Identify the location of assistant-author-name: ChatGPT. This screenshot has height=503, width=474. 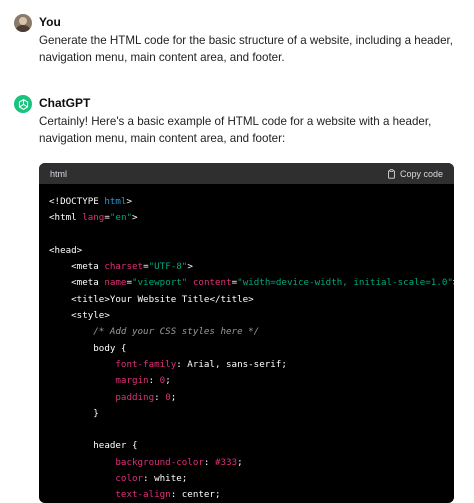
(65, 103).